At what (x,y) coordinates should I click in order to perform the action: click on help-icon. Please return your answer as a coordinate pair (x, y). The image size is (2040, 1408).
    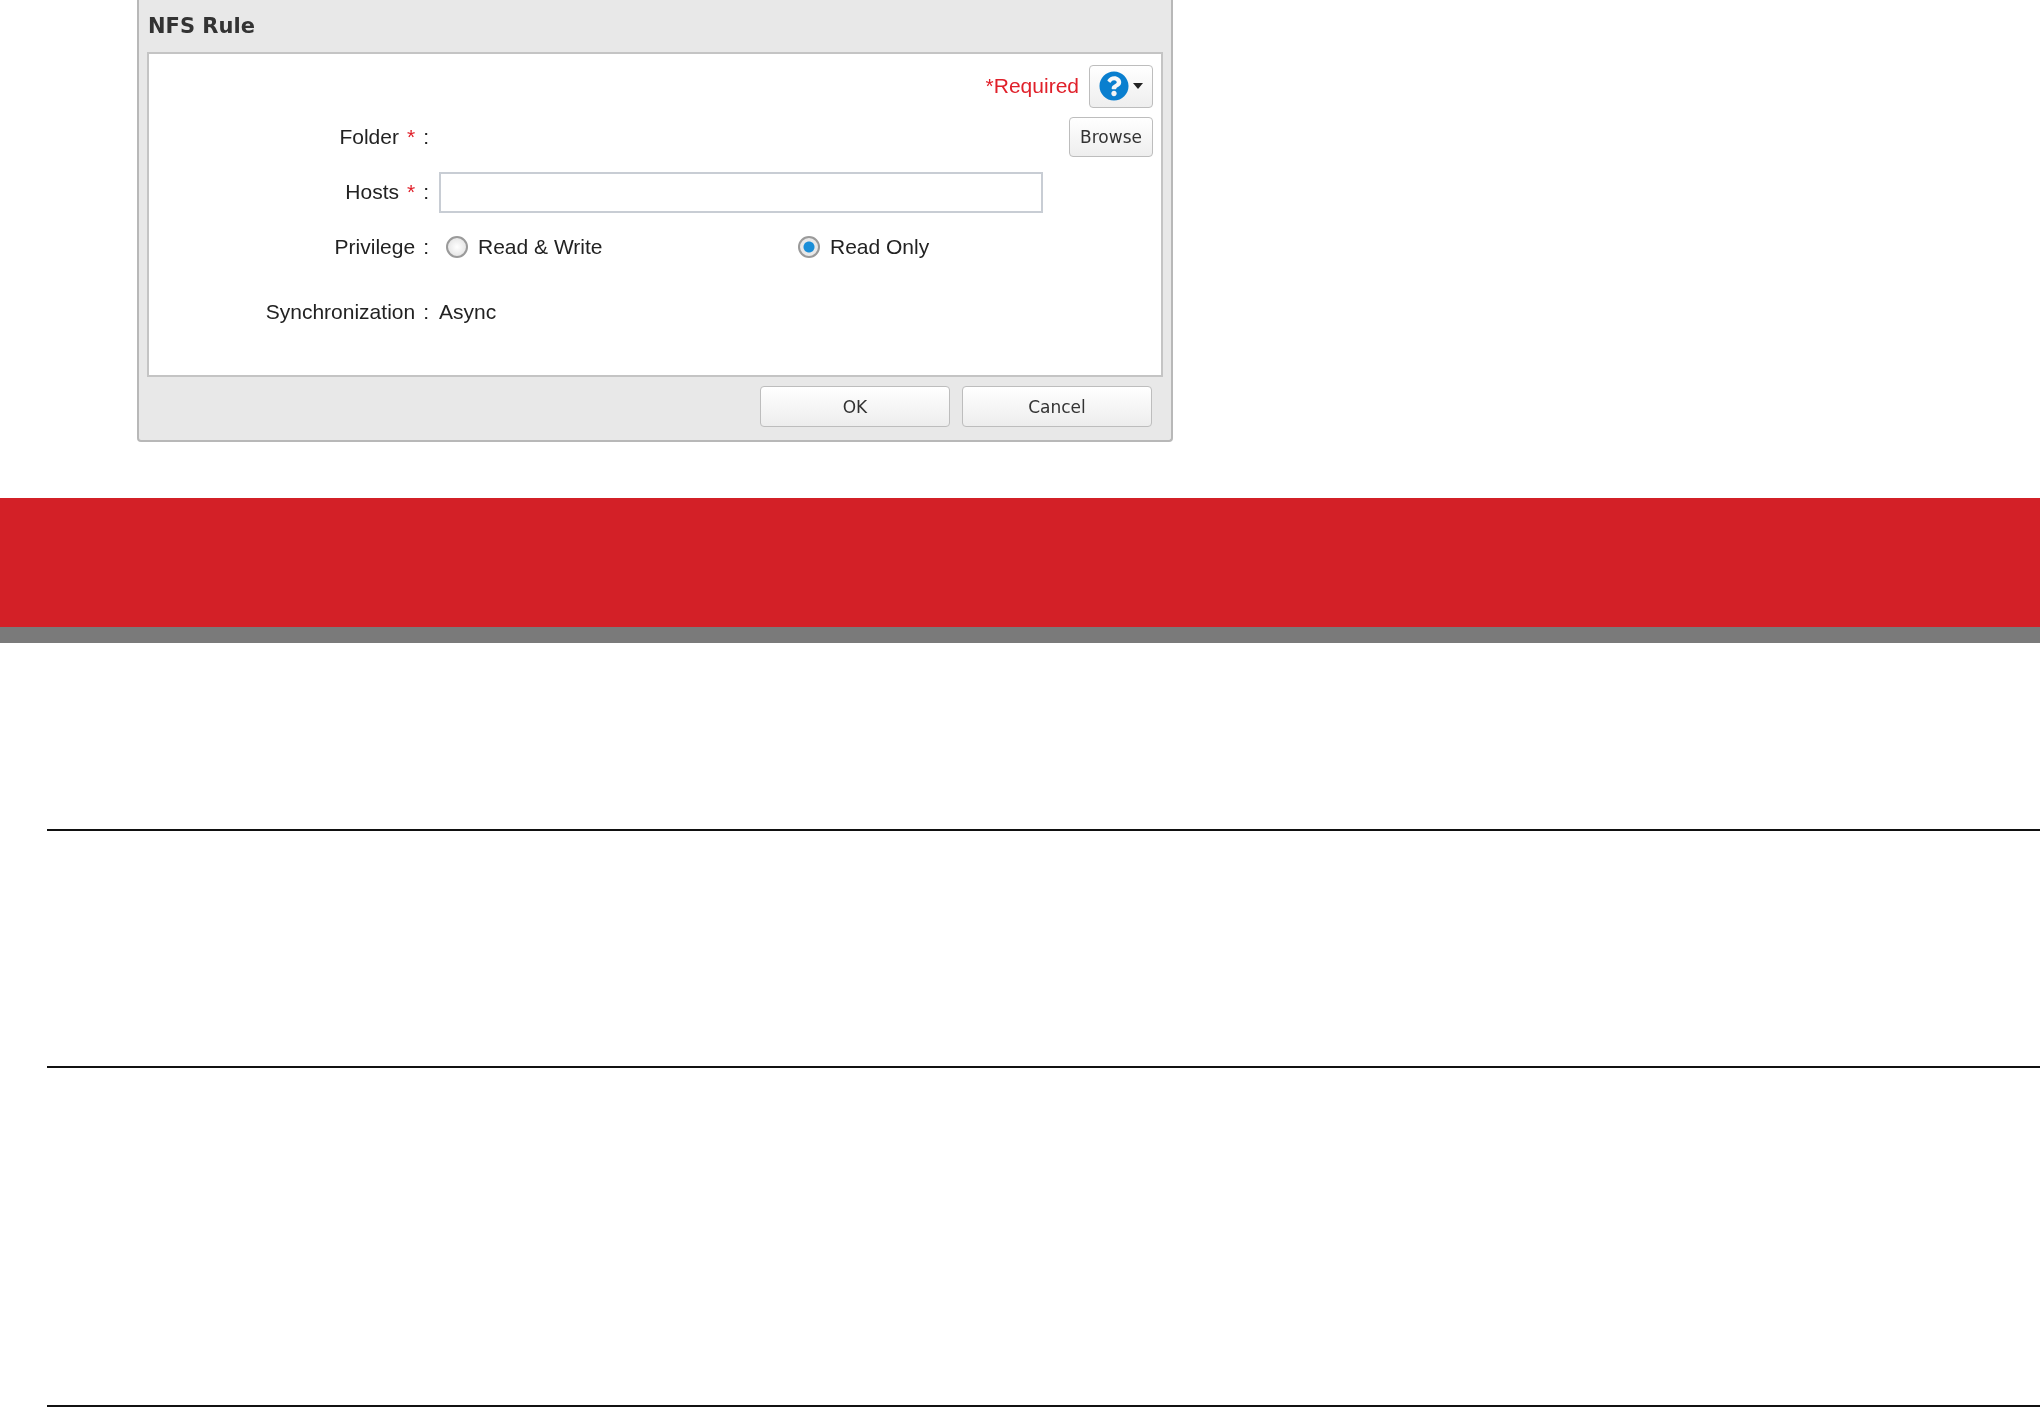
    Looking at the image, I should click on (1114, 86).